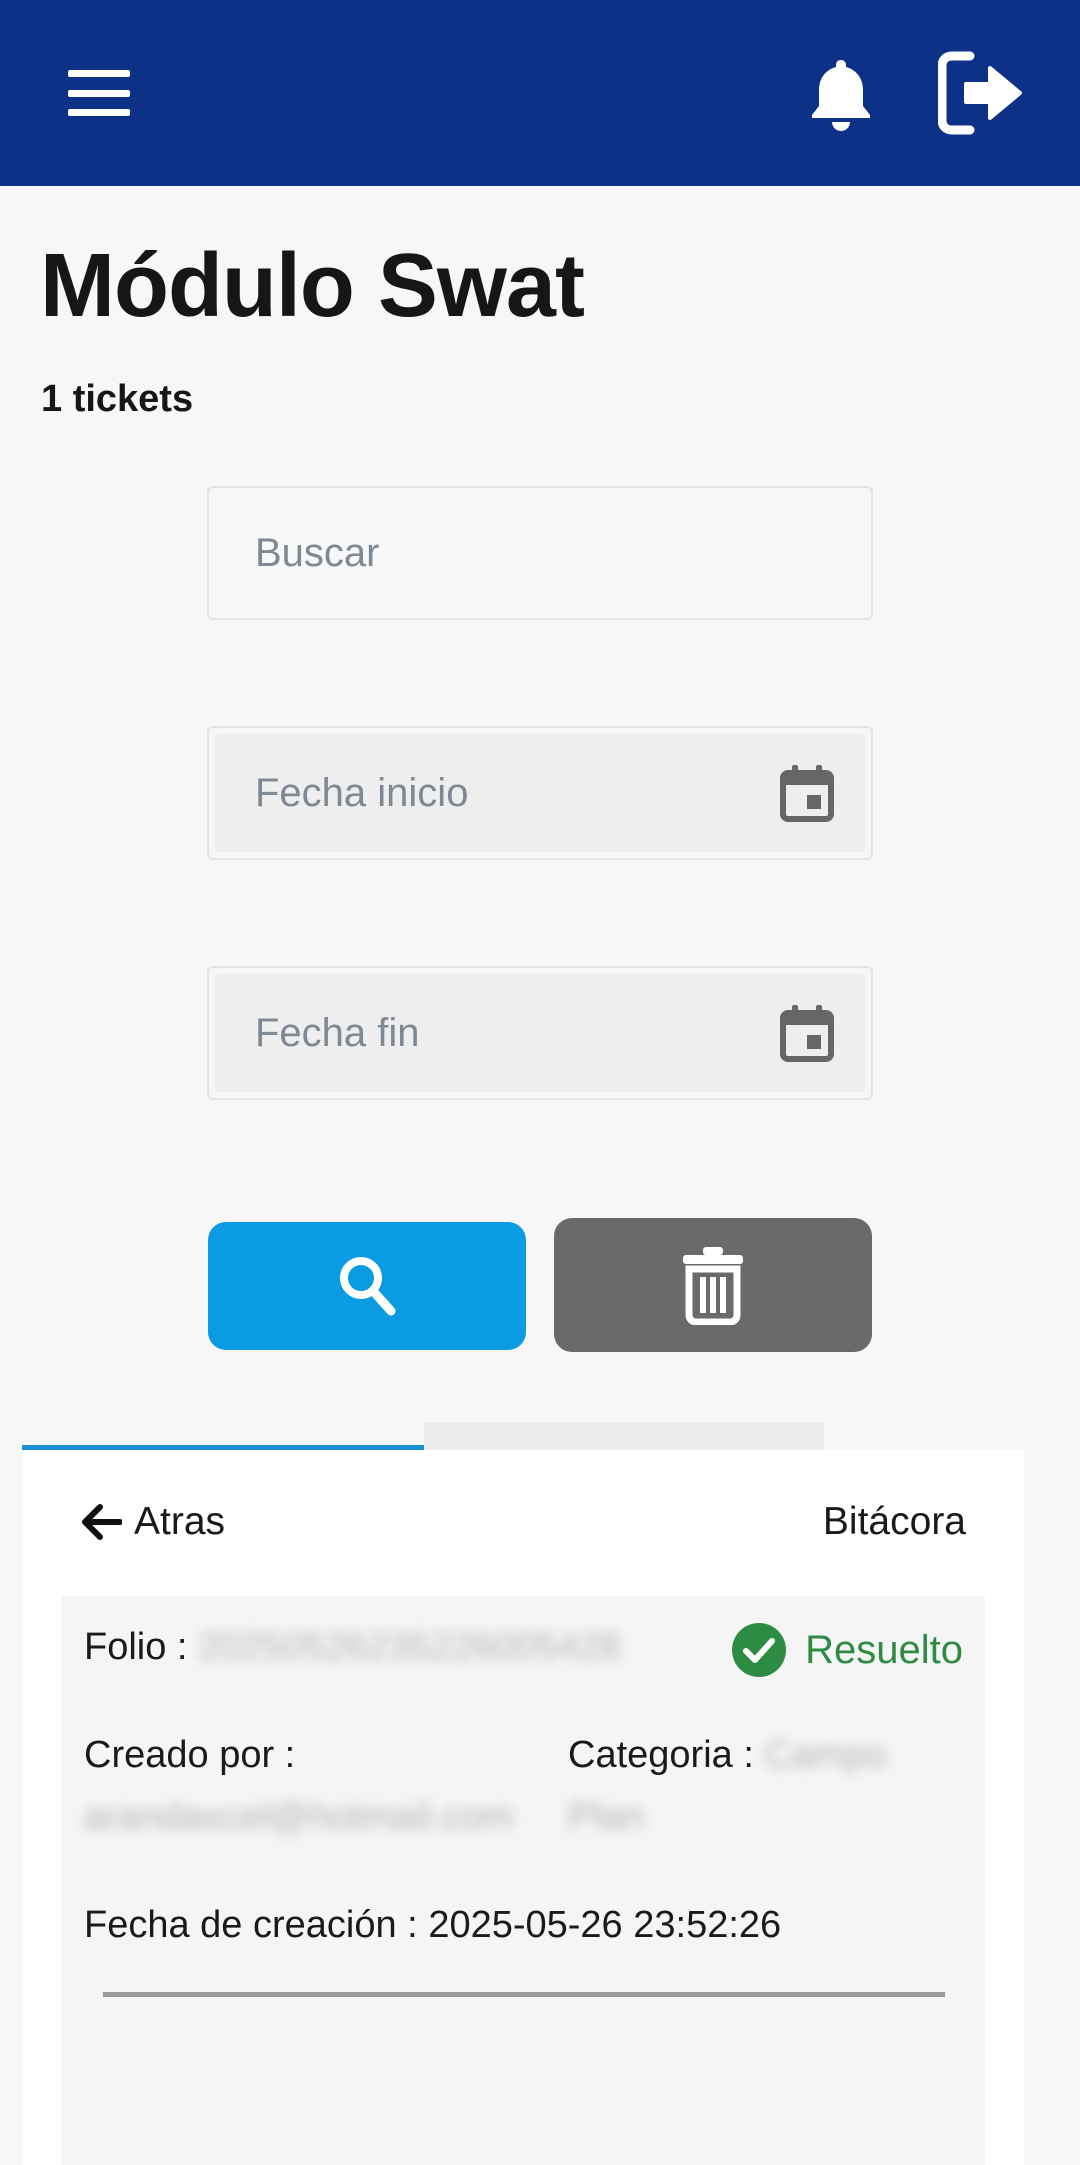  I want to click on arrow-left-icon, so click(102, 1522).